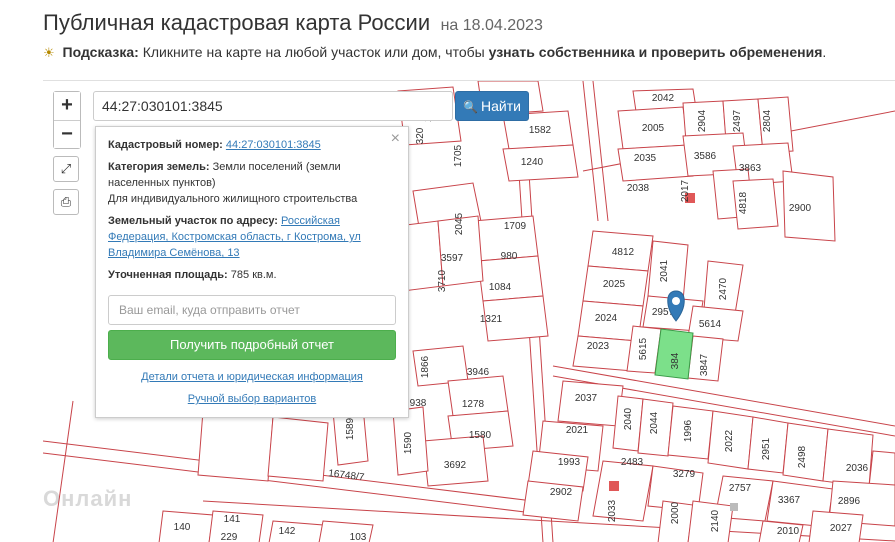  What do you see at coordinates (688, 430) in the screenshot?
I see `parcel-number-label: 1996` at bounding box center [688, 430].